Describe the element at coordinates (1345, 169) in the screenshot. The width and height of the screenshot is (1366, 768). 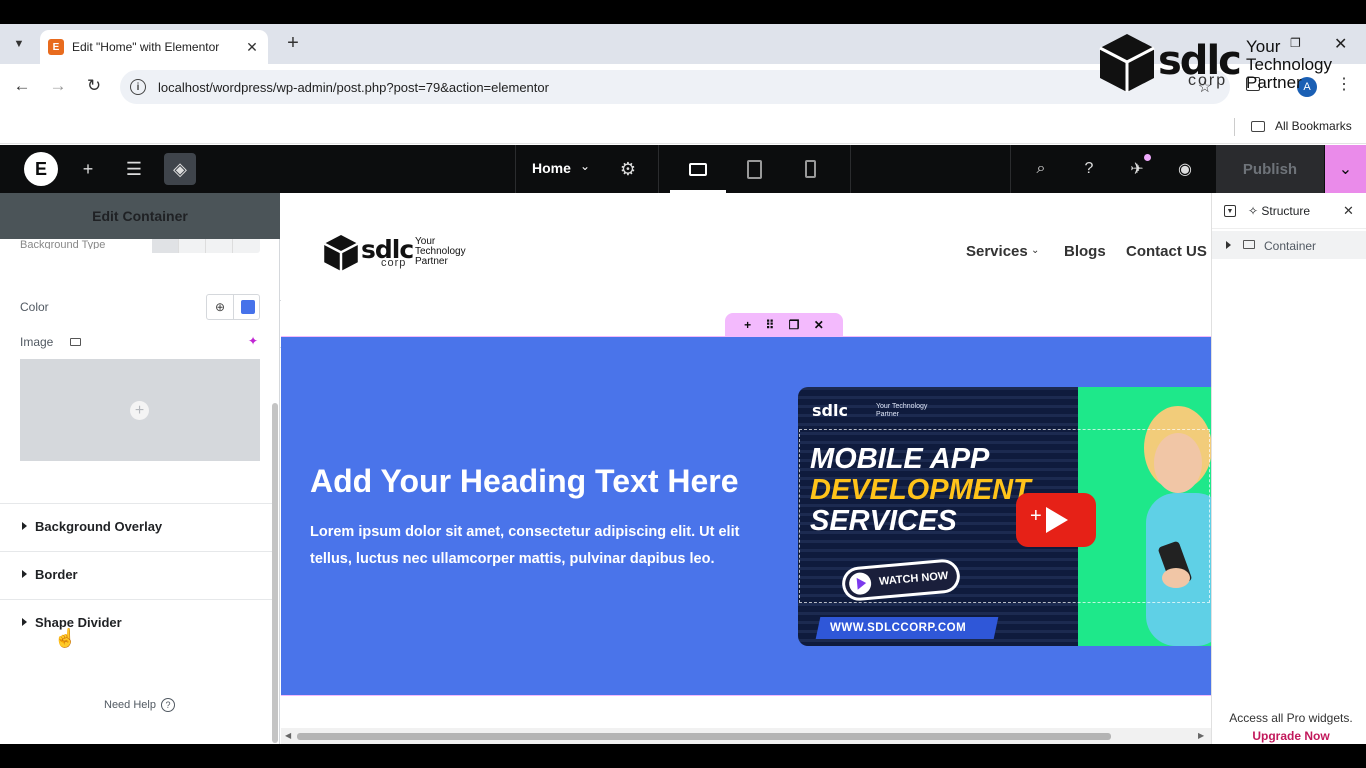
I see `publish-options-chevron-icon: ⌄` at that location.